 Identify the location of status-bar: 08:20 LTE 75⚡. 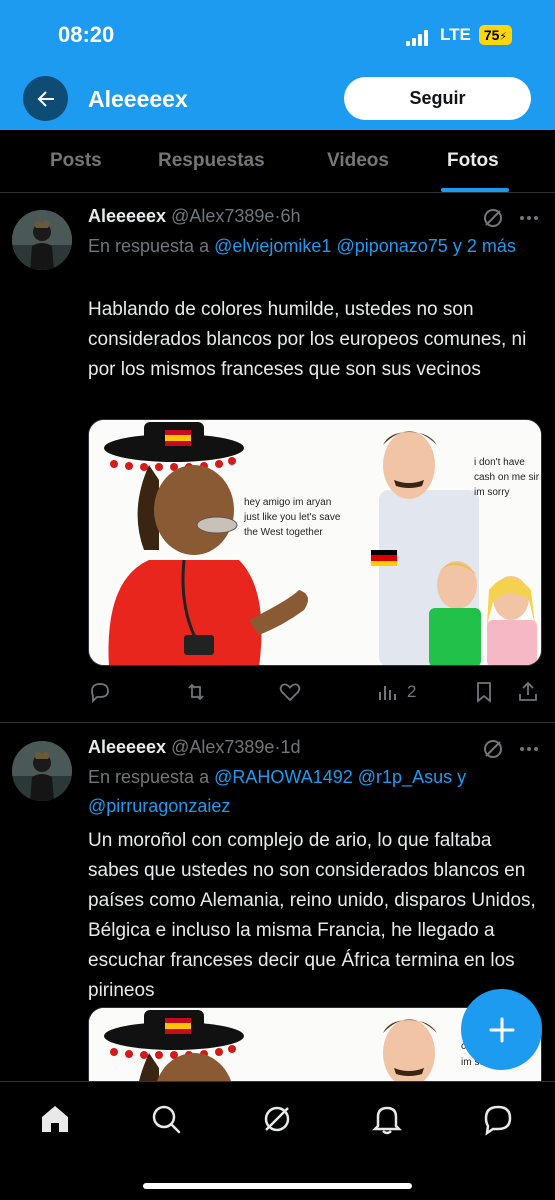
(277, 37).